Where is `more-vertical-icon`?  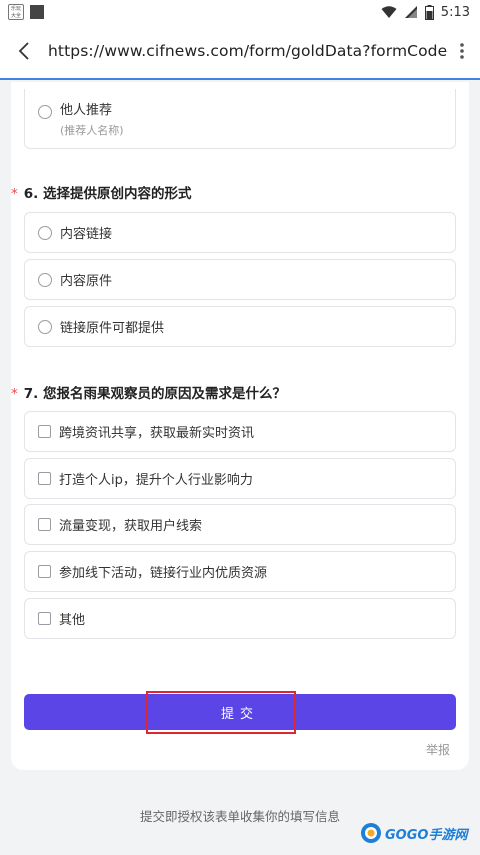 more-vertical-icon is located at coordinates (462, 51).